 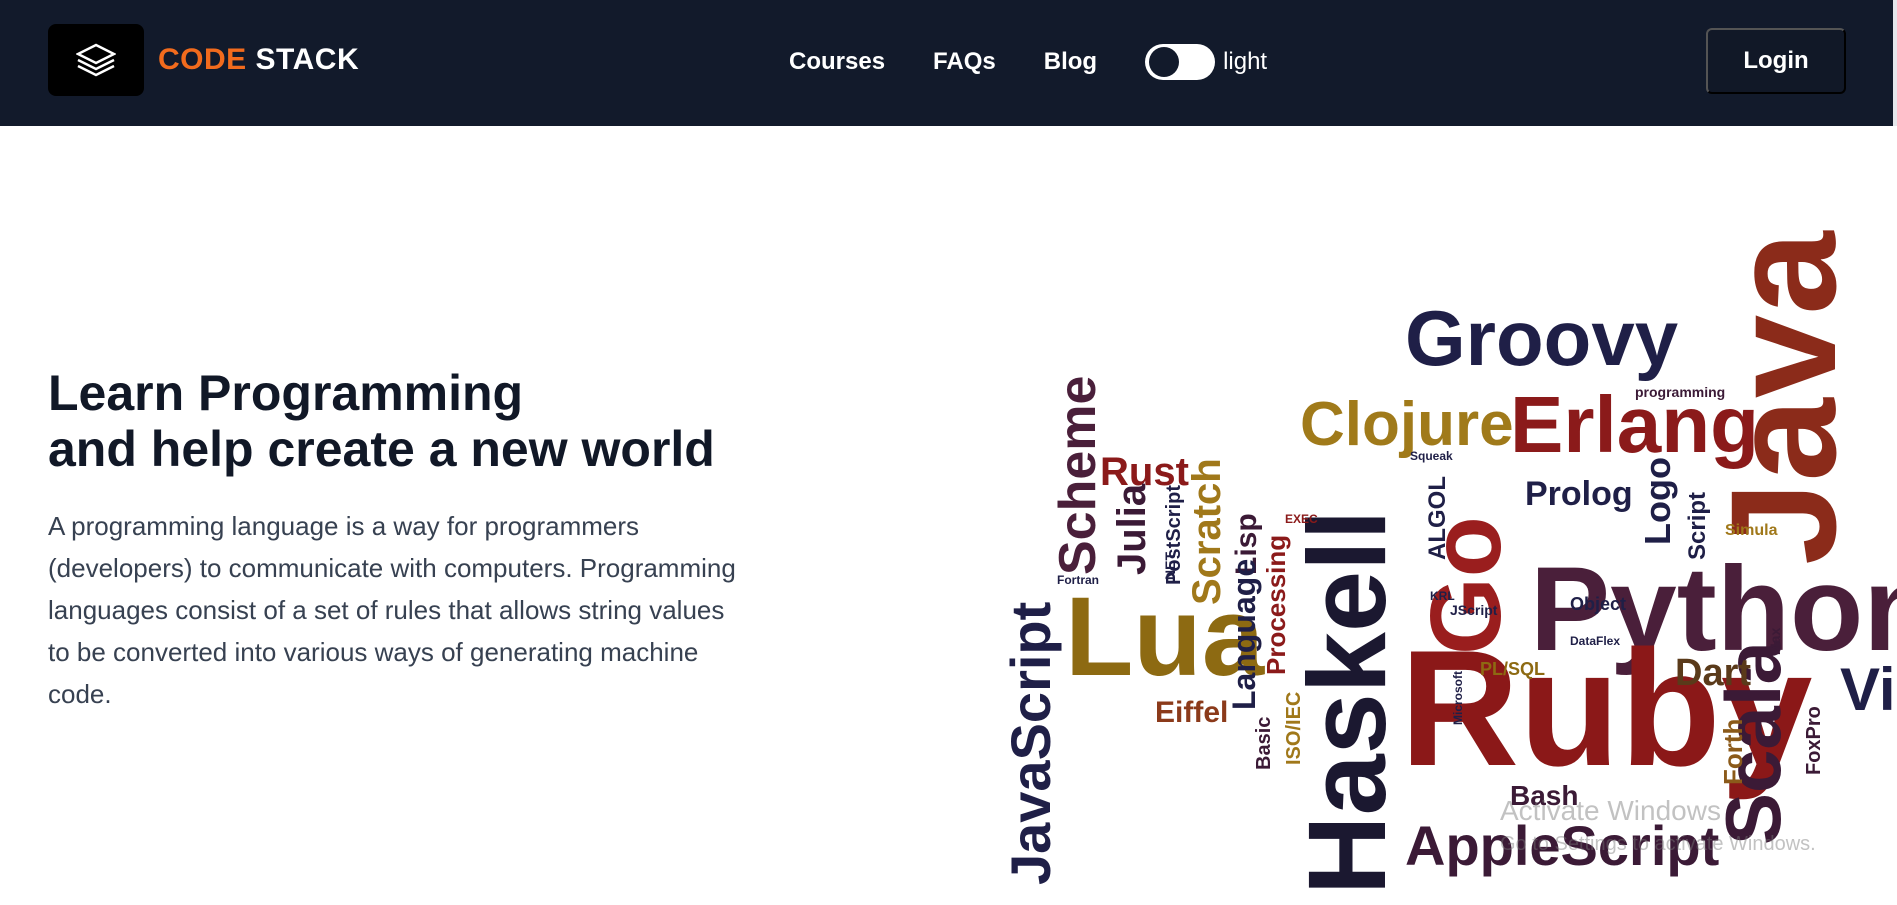 What do you see at coordinates (1512, 669) in the screenshot?
I see `word-plsql: PL/SQL` at bounding box center [1512, 669].